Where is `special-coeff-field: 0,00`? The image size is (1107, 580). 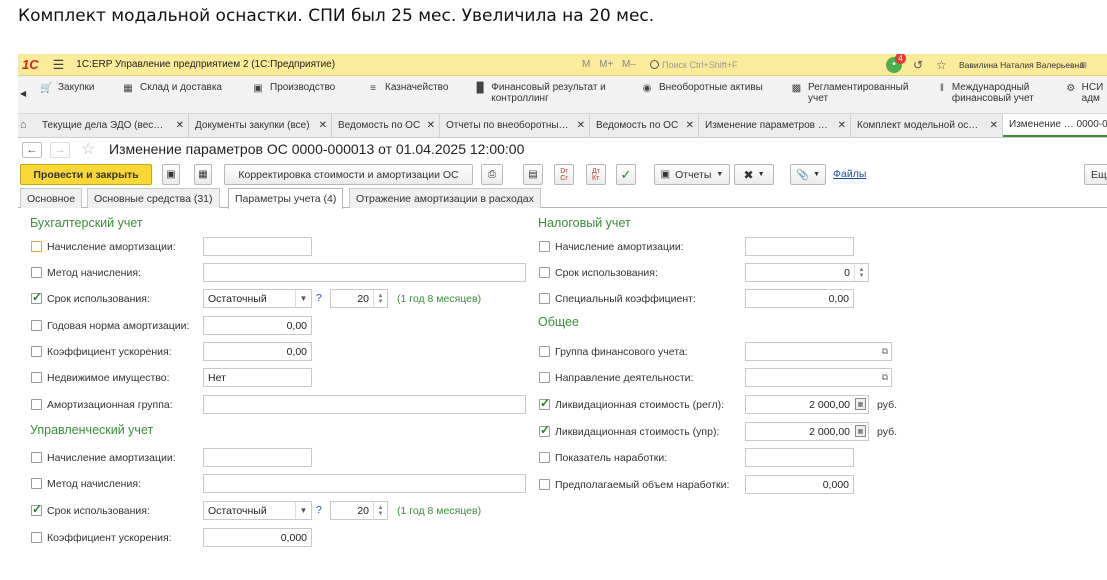
special-coeff-field: 0,00 is located at coordinates (799, 298).